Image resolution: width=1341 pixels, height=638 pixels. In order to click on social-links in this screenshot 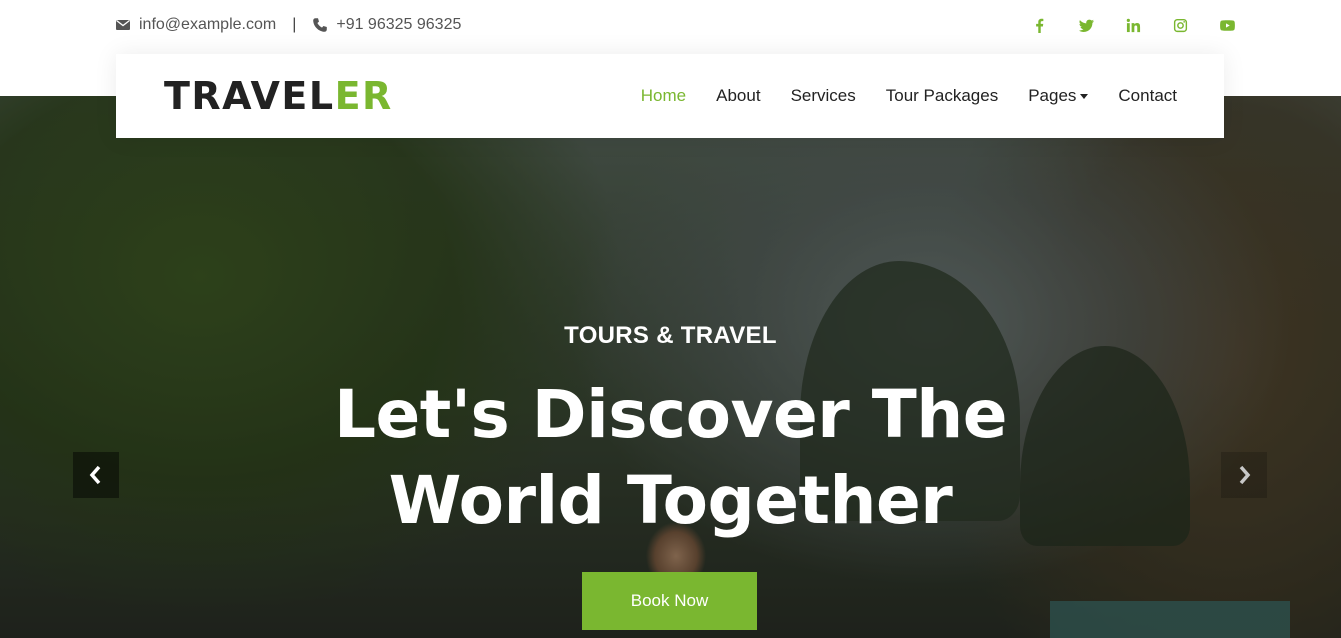, I will do `click(1133, 25)`.